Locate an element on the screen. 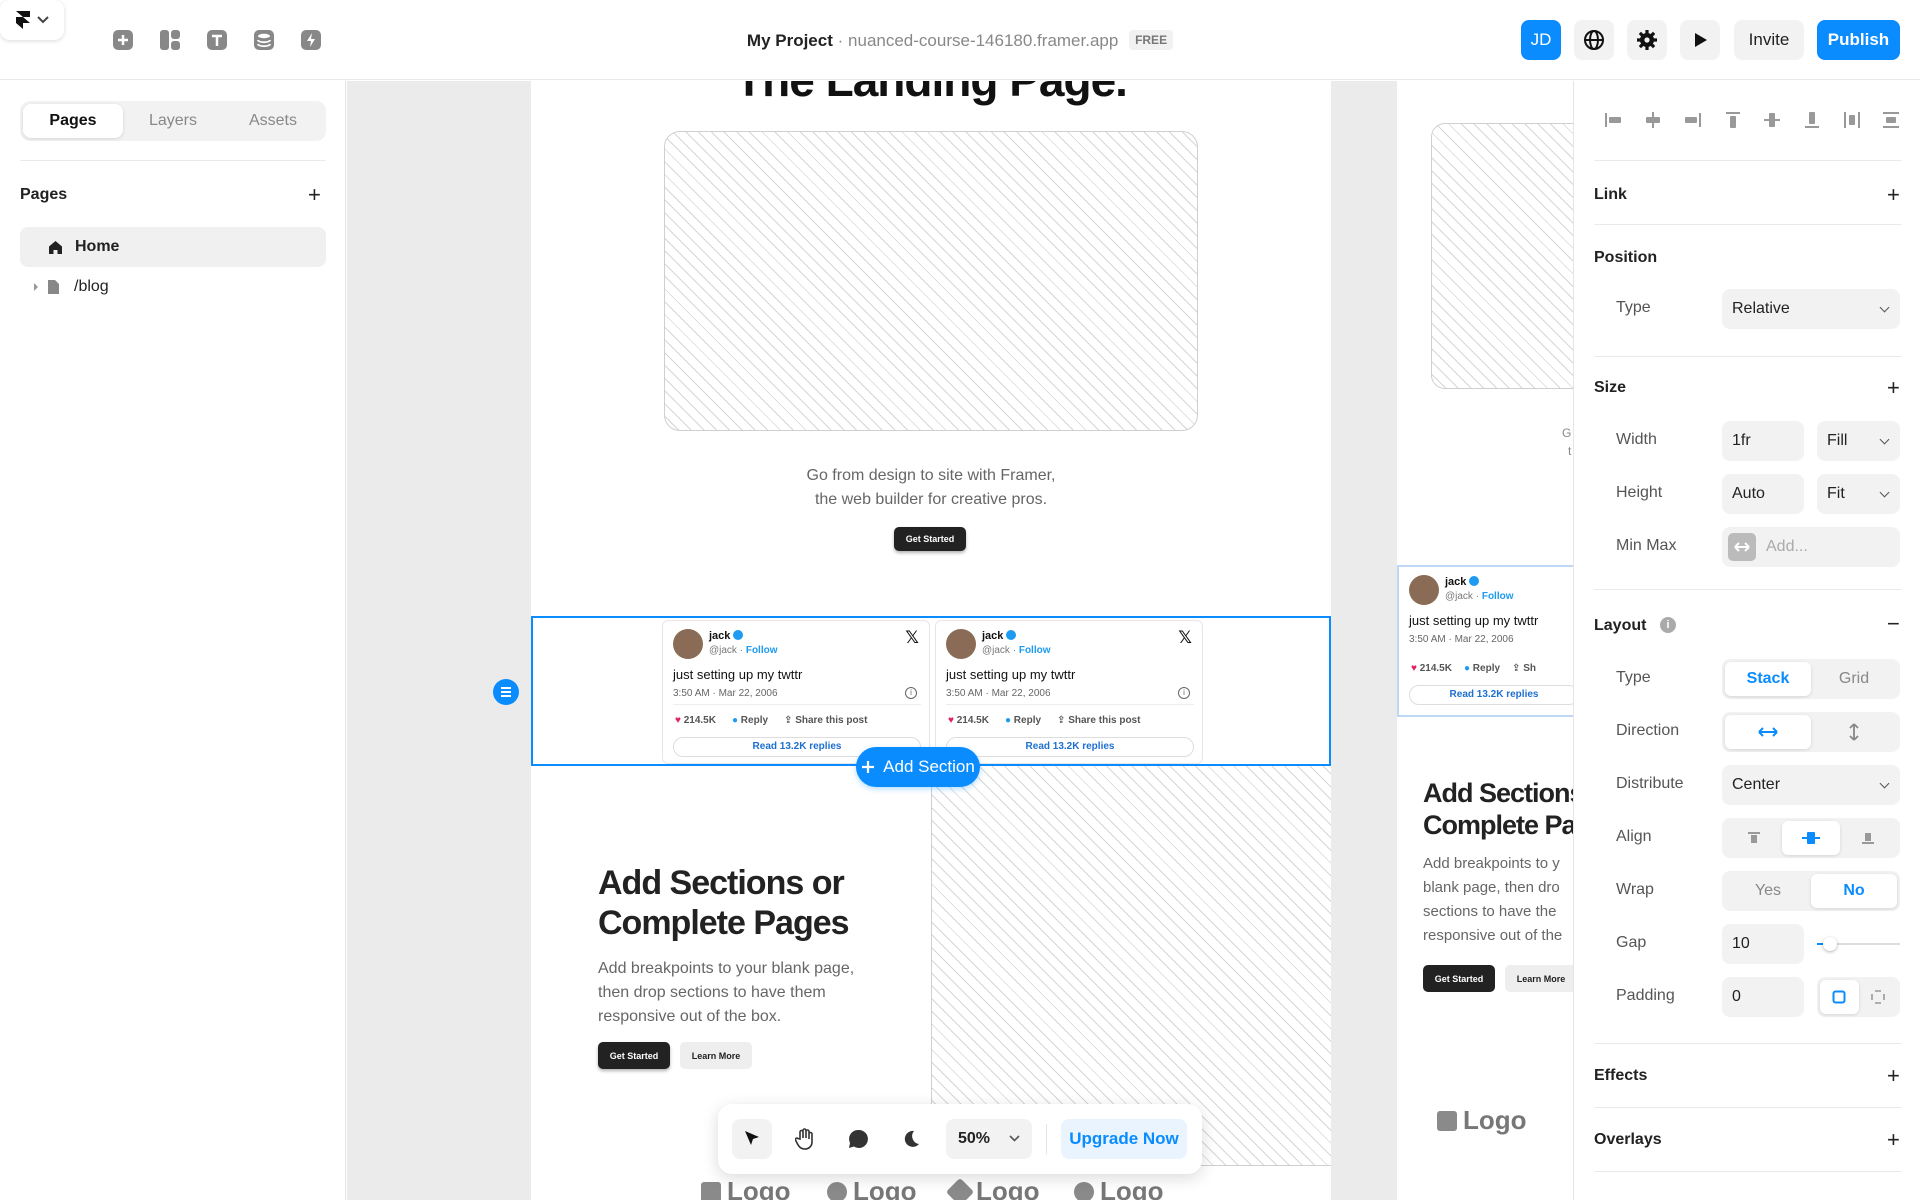  select-tool is located at coordinates (752, 1139).